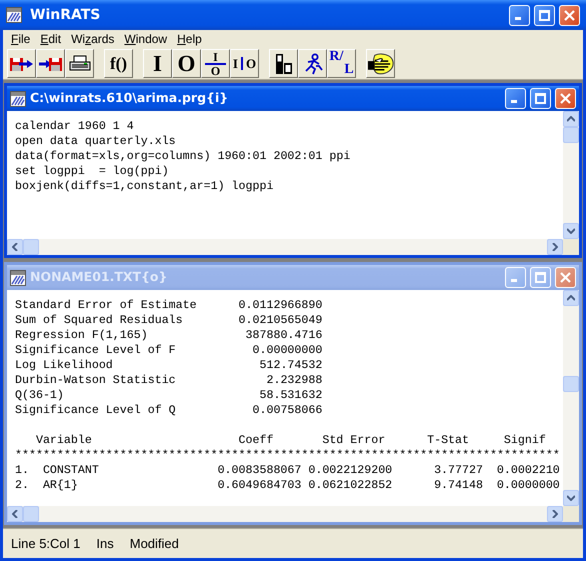 The image size is (586, 561). What do you see at coordinates (341, 63) in the screenshot?
I see `toolbar-button: R/ L` at bounding box center [341, 63].